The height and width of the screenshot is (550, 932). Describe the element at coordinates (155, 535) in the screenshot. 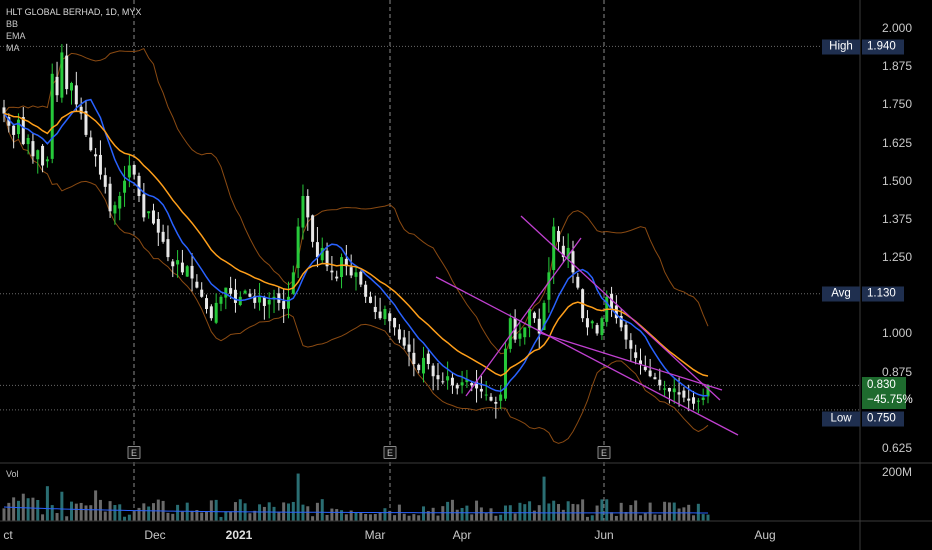

I see `time-tick-label: Dec` at that location.